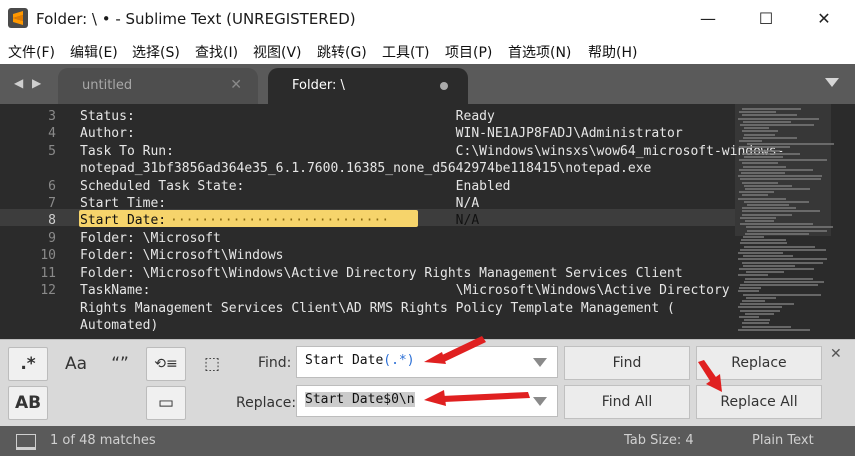 This screenshot has height=456, width=855. What do you see at coordinates (540, 401) in the screenshot?
I see `replace-history-dropdown-icon` at bounding box center [540, 401].